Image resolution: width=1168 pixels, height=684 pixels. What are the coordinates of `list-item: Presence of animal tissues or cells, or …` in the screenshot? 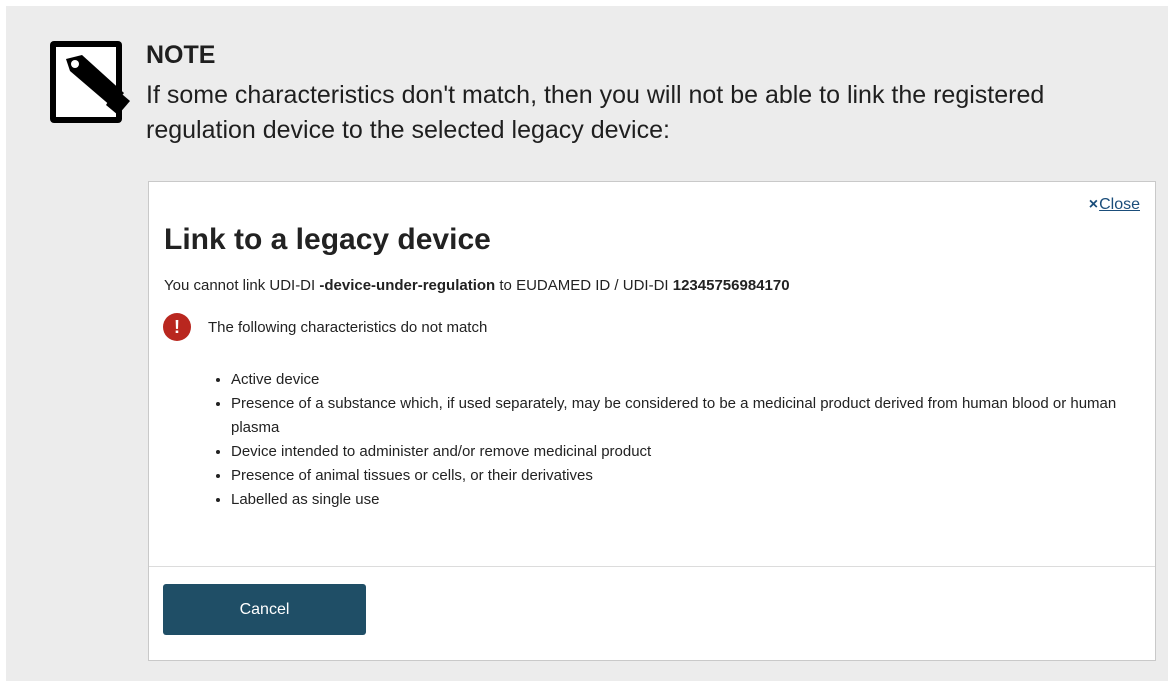 It's located at (691, 476).